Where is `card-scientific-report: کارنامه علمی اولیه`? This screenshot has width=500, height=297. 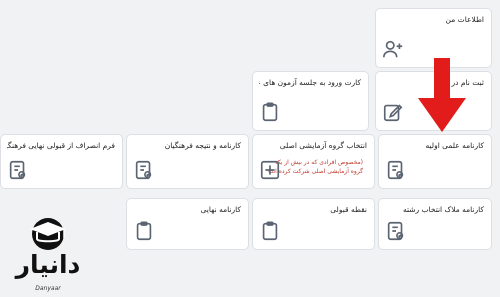
card-scientific-report: کارنامه علمی اولیه is located at coordinates (435, 161).